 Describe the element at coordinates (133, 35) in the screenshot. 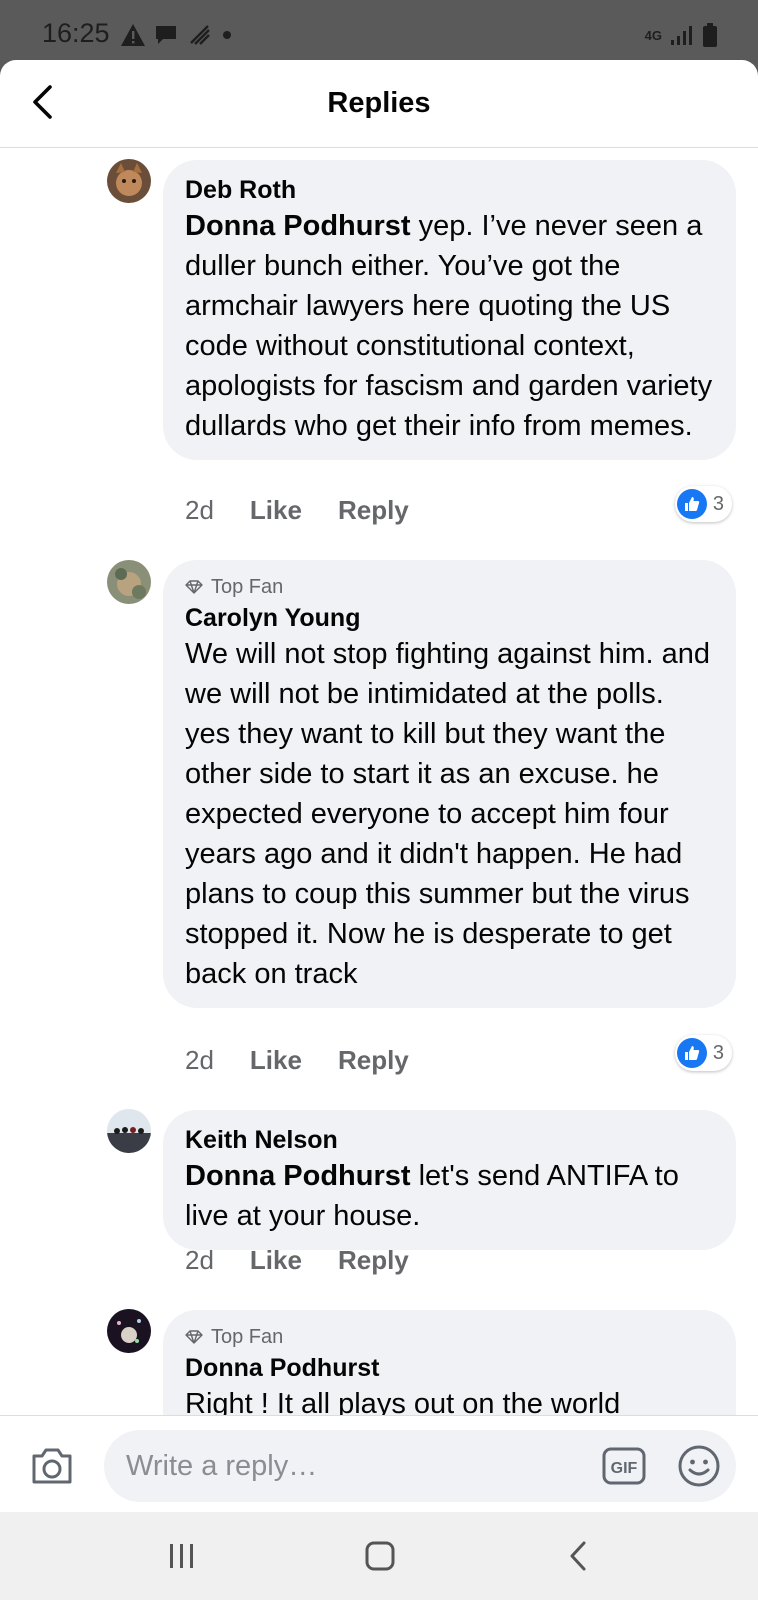

I see `warning-icon` at that location.